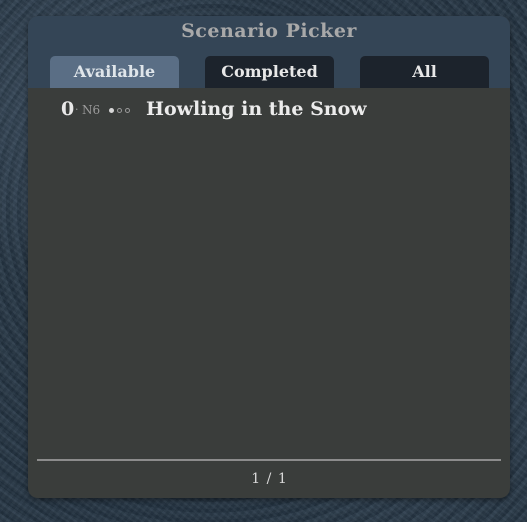 This screenshot has height=522, width=527. I want to click on page-current: 1, so click(256, 479).